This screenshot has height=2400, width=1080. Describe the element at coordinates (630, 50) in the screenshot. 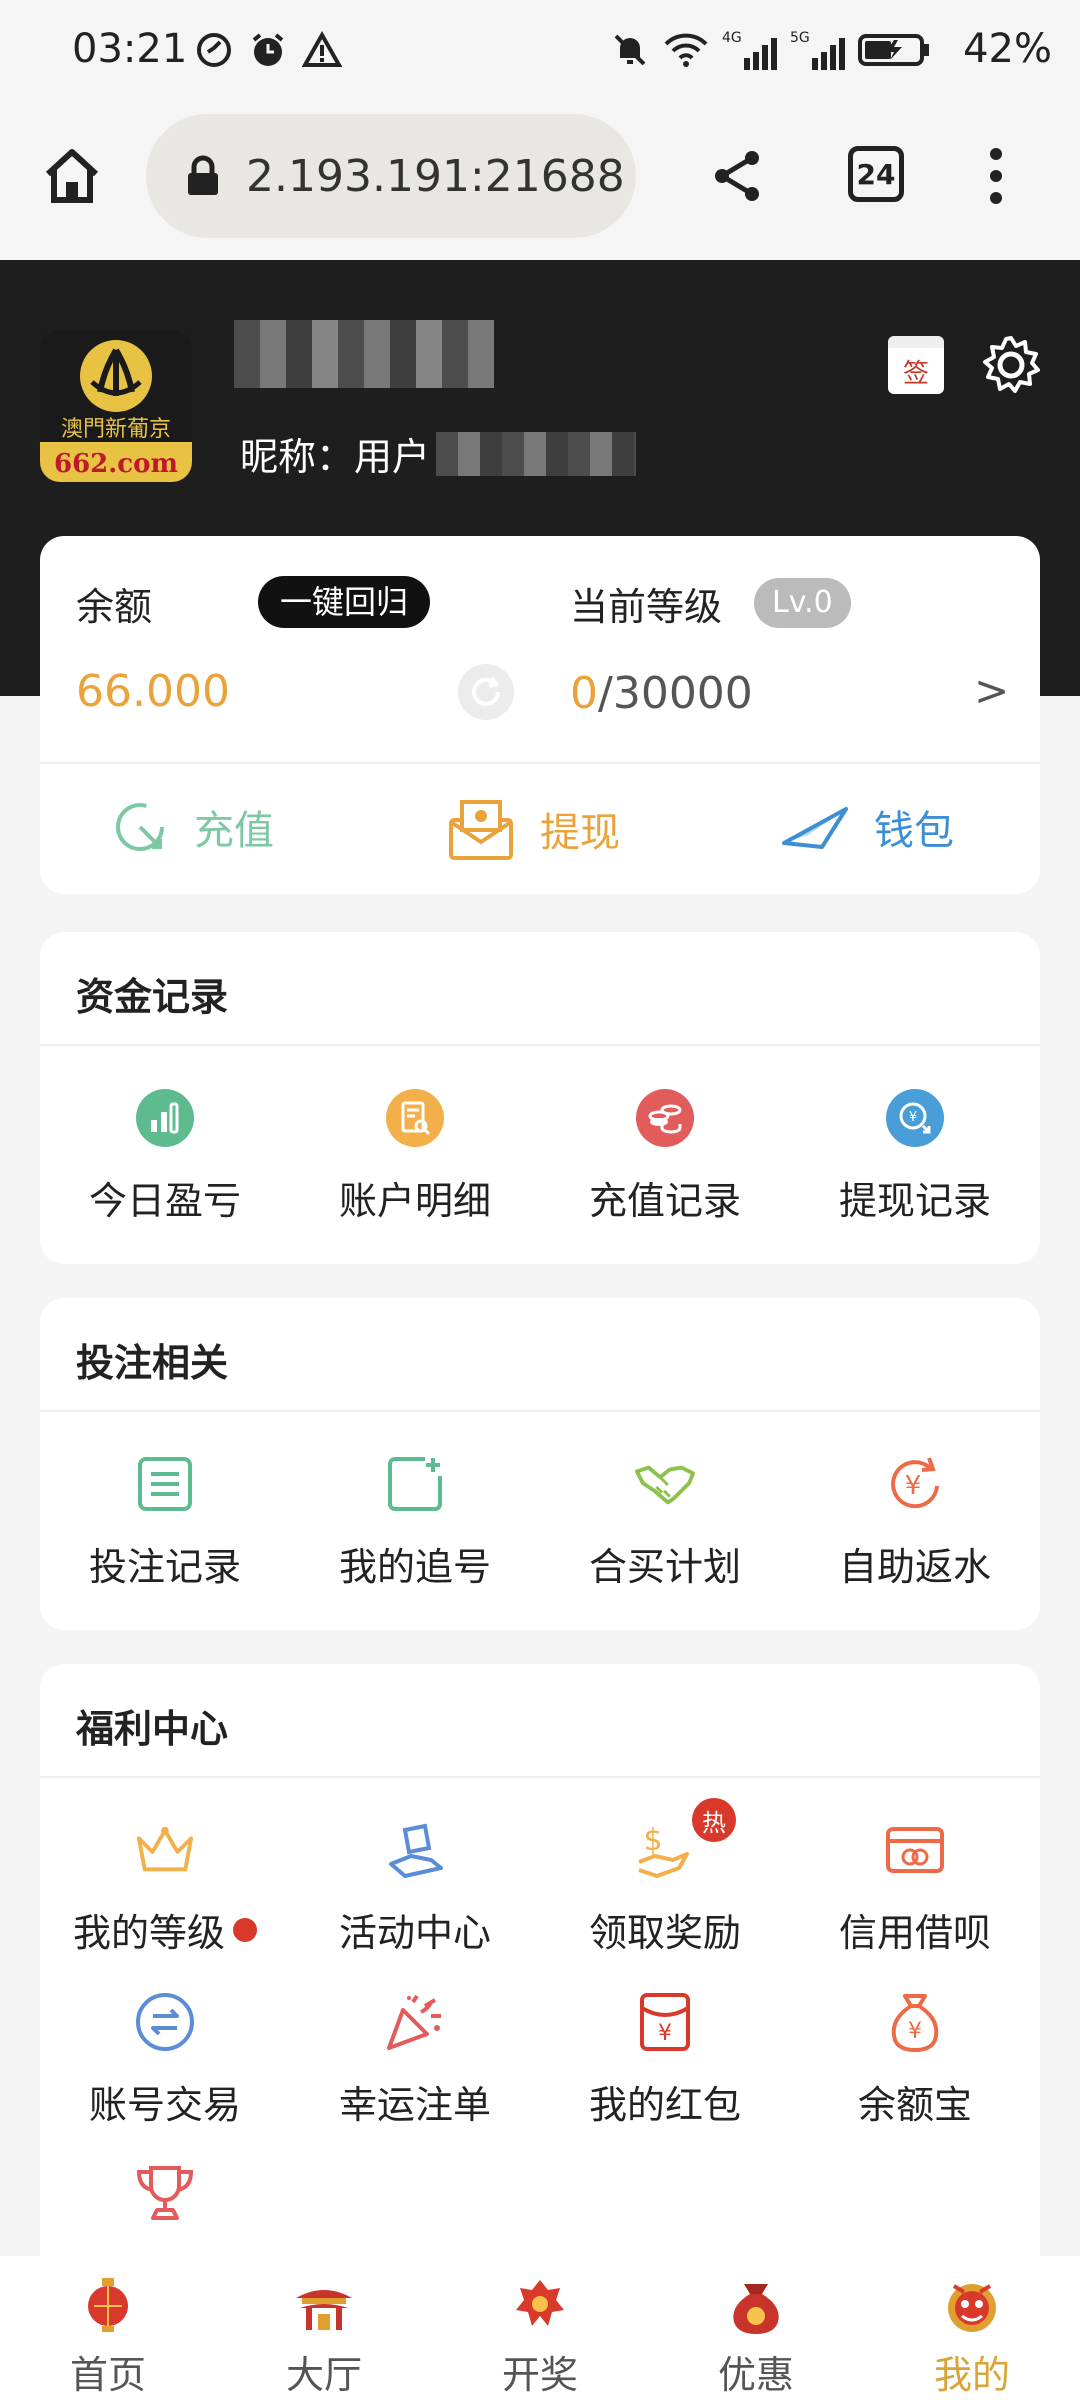

I see `mute-icon` at that location.